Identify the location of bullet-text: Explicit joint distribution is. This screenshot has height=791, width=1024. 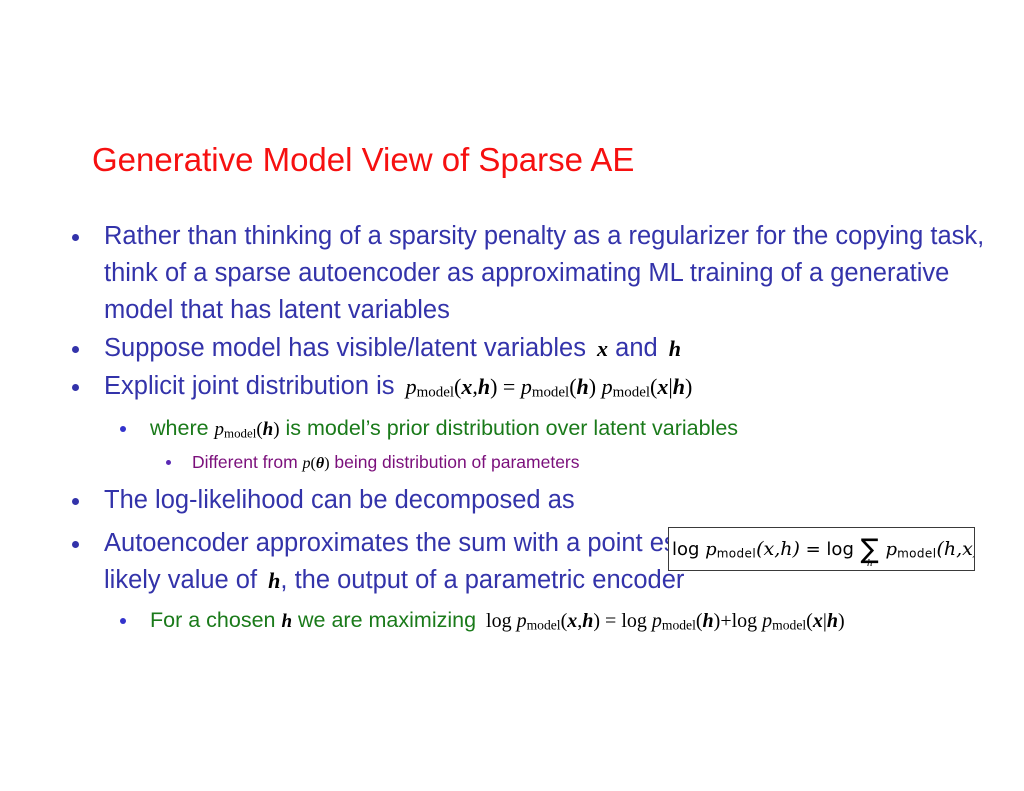
(253, 386).